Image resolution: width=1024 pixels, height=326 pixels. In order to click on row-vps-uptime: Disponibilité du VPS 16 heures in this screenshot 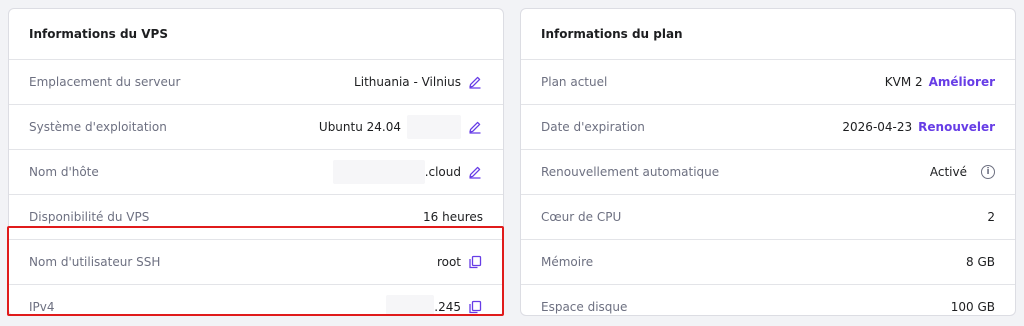, I will do `click(256, 216)`.